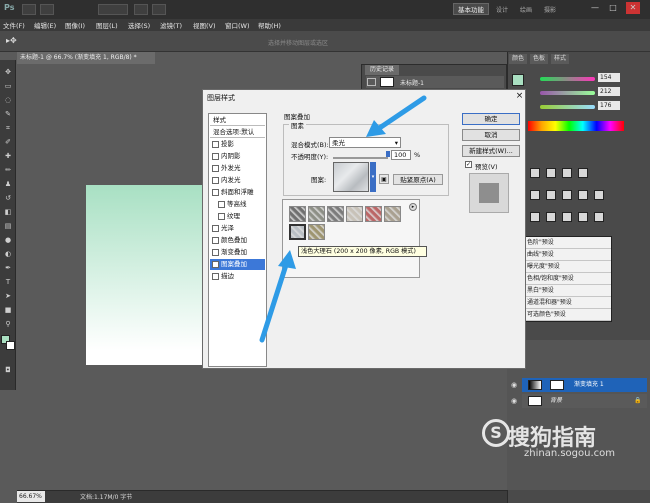  I want to click on watermark-url: zhinan.sogou.com, so click(570, 453).